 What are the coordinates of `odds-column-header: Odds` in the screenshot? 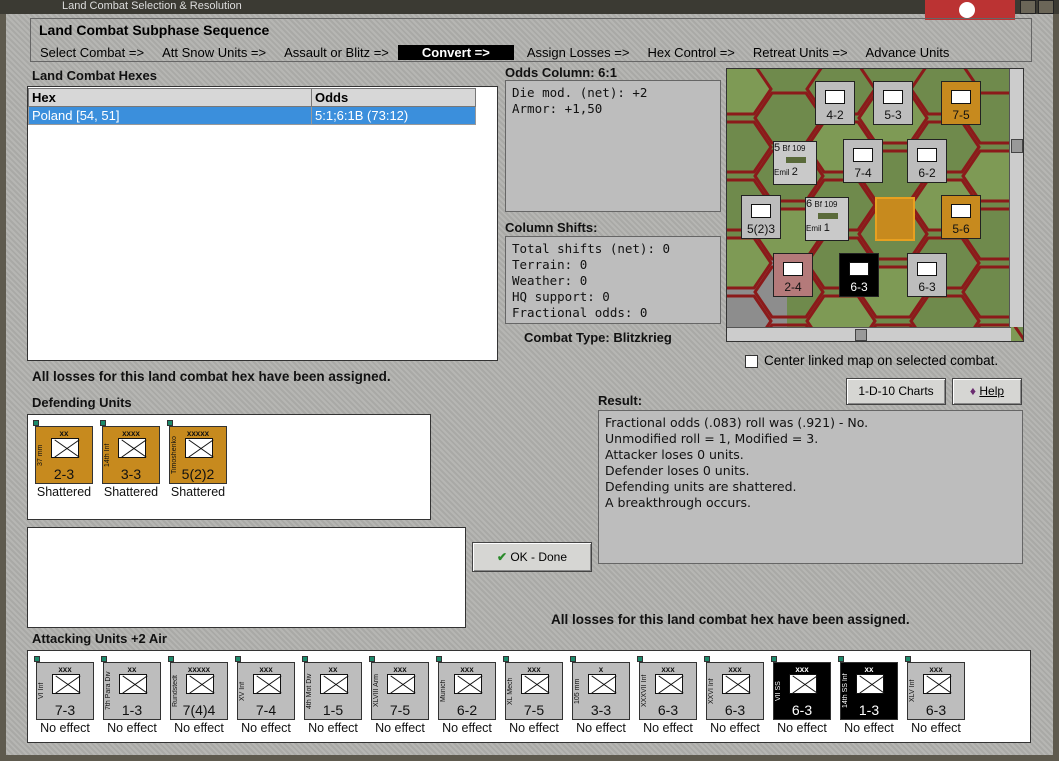 It's located at (393, 97).